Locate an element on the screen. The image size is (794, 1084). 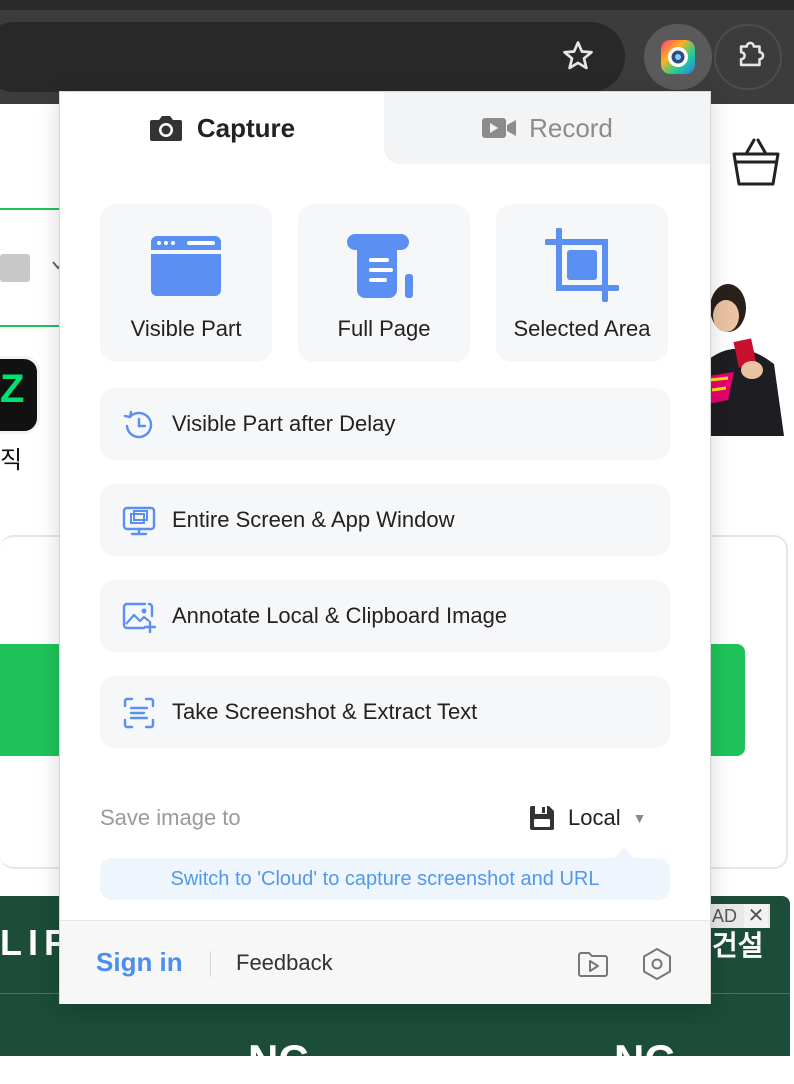
keyboard-icon is located at coordinates (15, 268).